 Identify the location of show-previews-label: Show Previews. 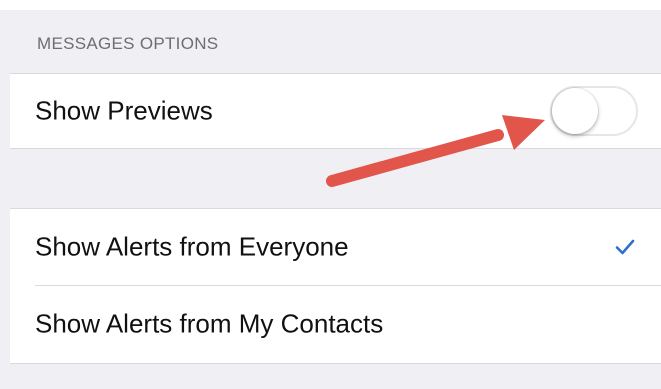
(124, 110).